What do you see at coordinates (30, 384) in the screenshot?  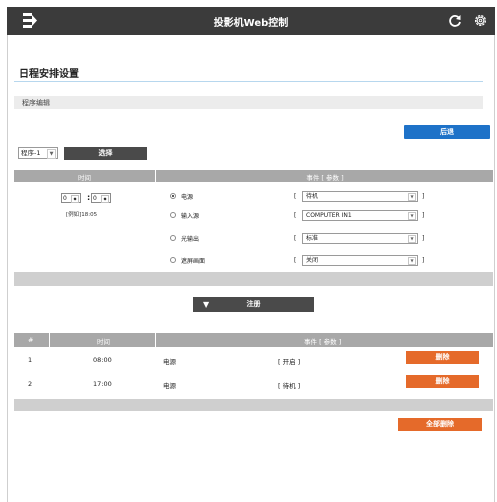 I see `row-number: 2` at bounding box center [30, 384].